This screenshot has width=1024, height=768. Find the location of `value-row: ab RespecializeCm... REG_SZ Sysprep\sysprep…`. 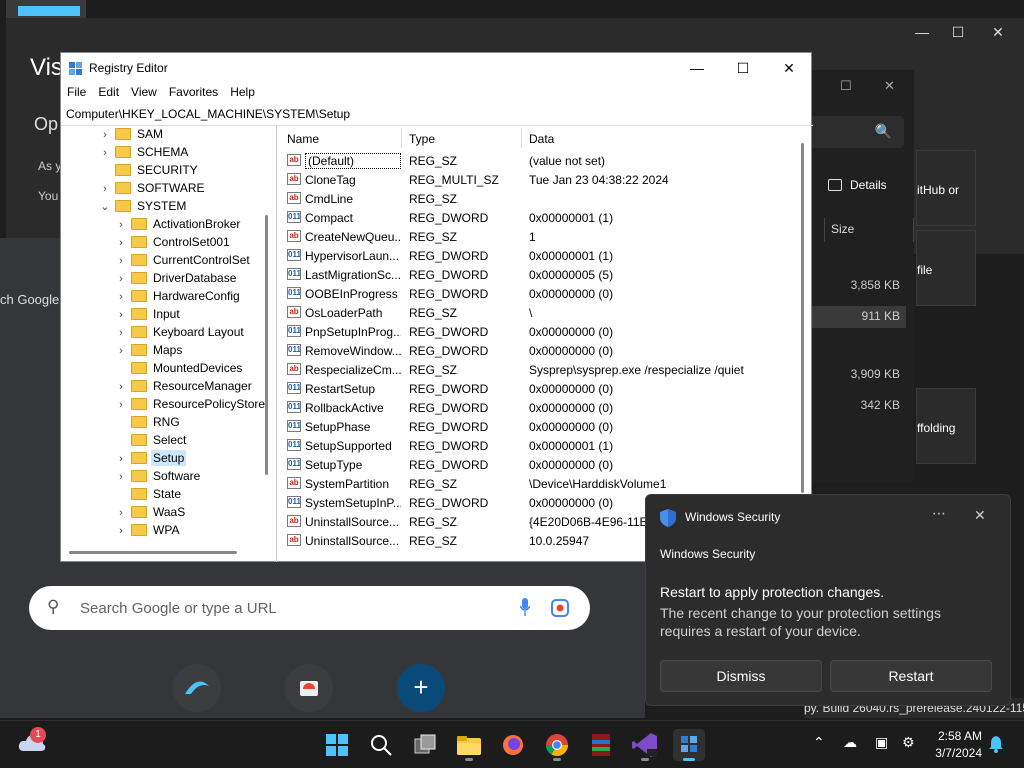

value-row: ab RespecializeCm... REG_SZ Sysprep\sysprep… is located at coordinates (541, 370).